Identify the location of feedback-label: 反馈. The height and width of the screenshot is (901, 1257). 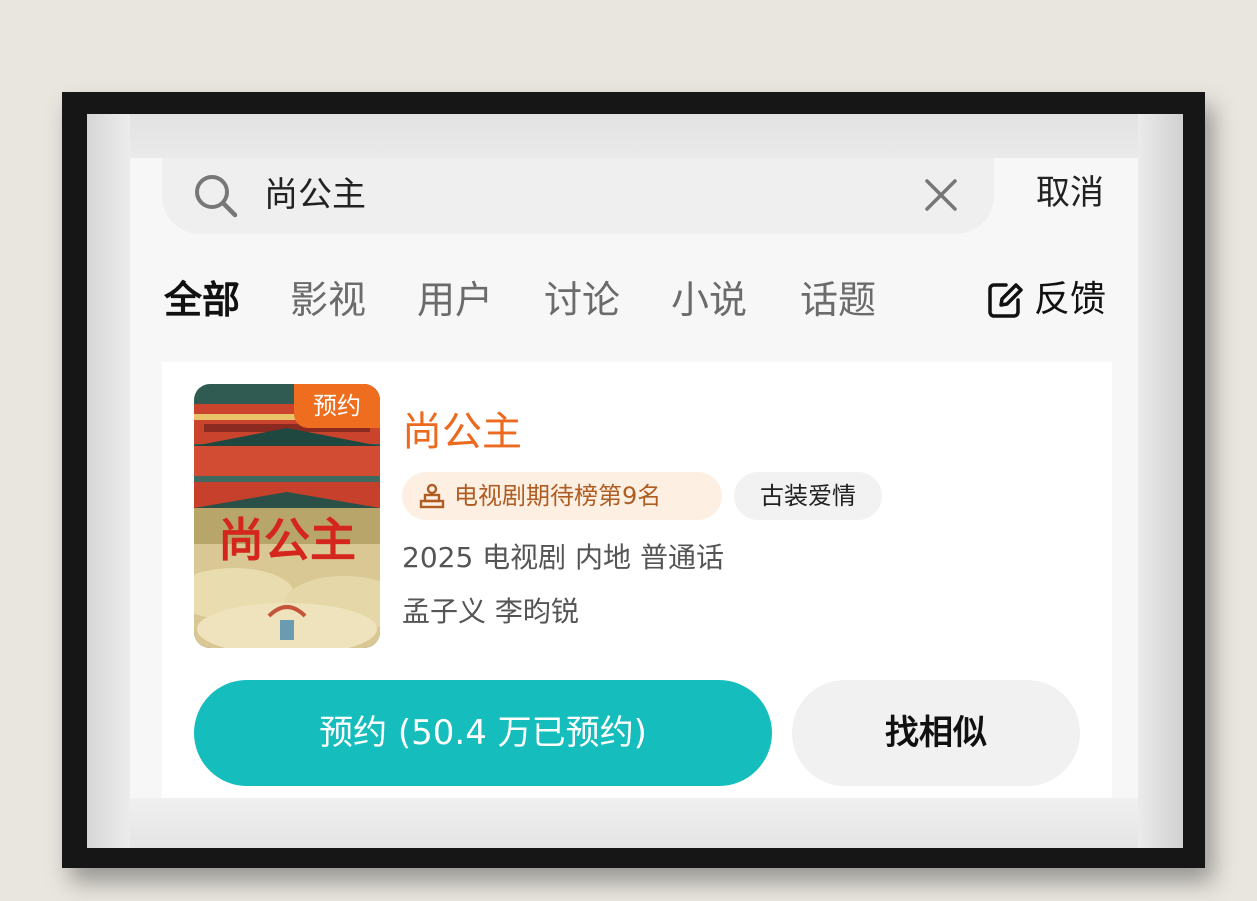
(1070, 299).